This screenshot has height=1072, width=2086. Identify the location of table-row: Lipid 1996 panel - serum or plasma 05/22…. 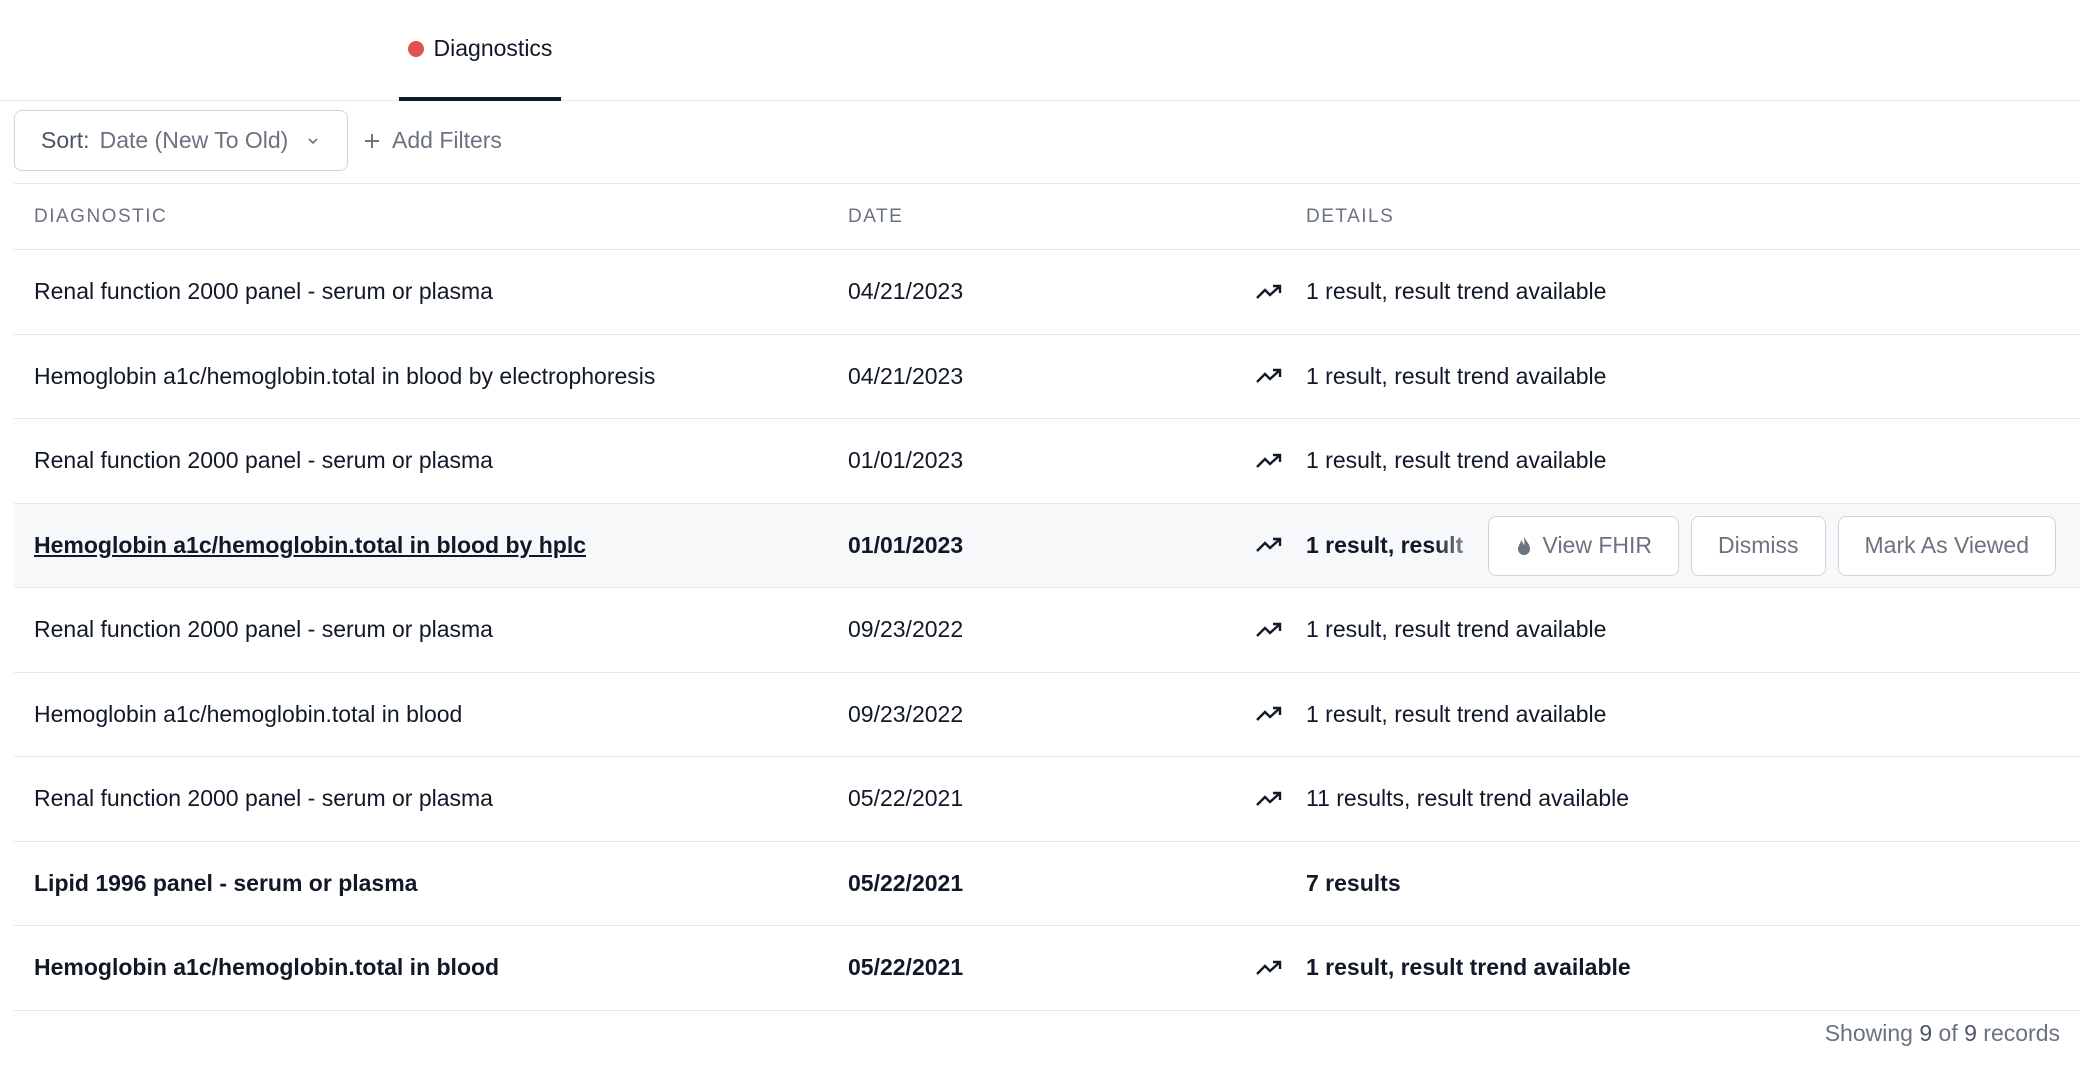
(1047, 884).